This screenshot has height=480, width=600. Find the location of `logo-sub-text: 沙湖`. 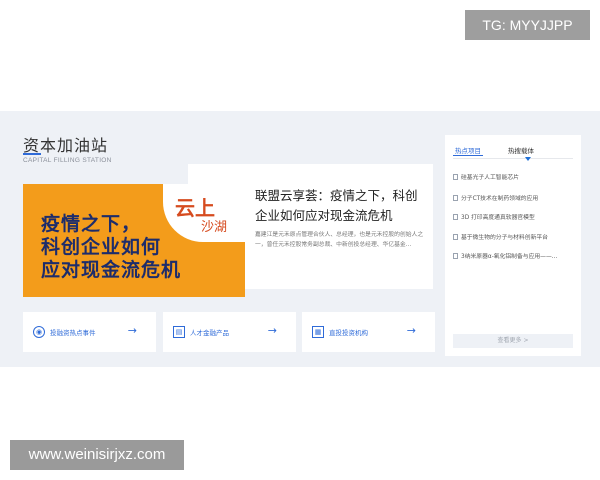

logo-sub-text: 沙湖 is located at coordinates (214, 227).